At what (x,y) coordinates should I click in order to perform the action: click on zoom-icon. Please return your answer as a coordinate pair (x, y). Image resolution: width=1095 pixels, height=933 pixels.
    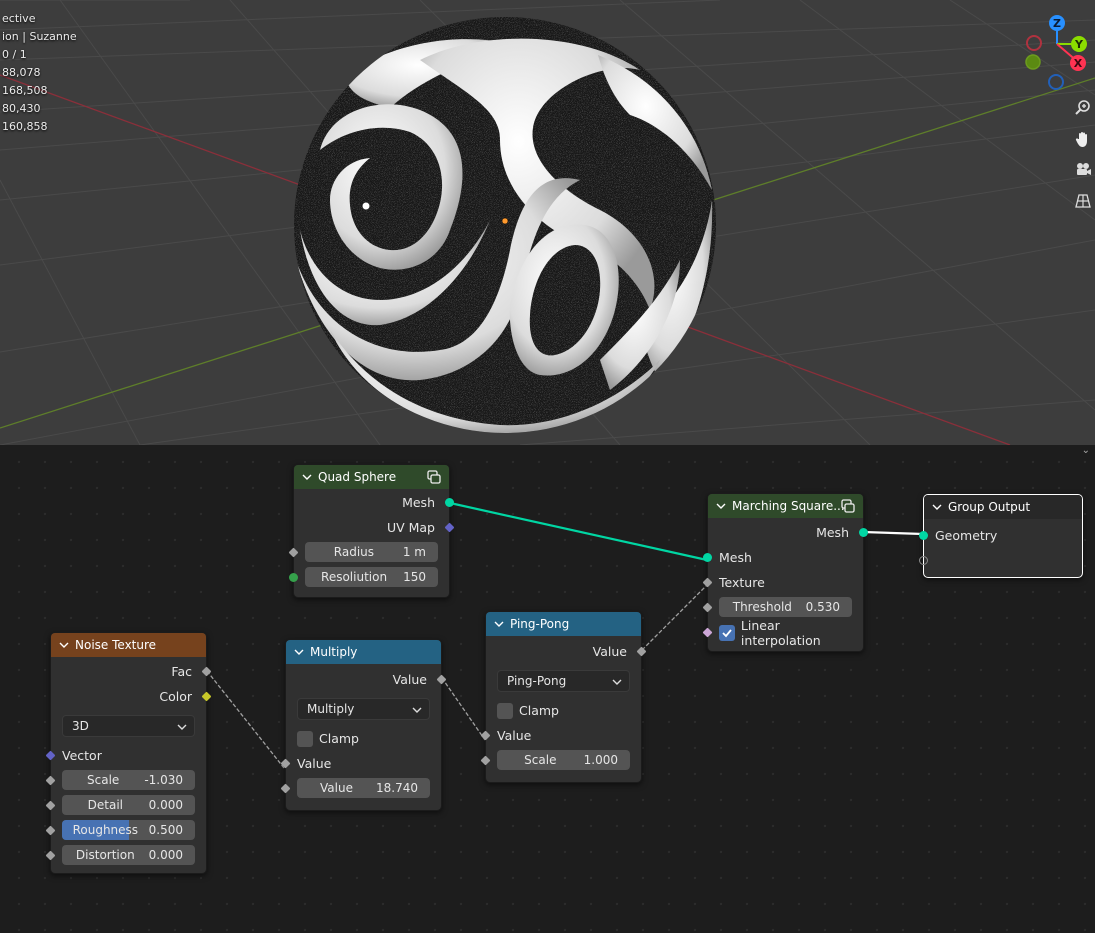
    Looking at the image, I should click on (1082, 107).